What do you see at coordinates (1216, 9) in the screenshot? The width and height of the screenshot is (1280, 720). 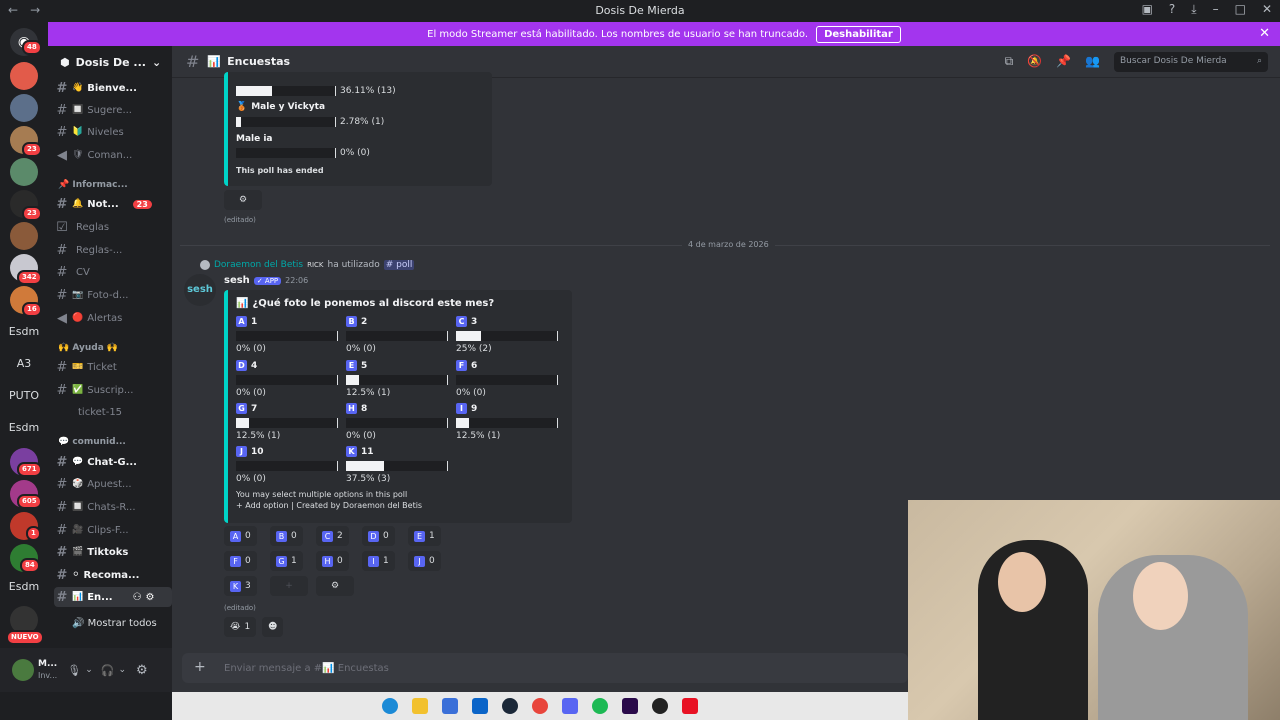 I see `minimize-icon: –` at bounding box center [1216, 9].